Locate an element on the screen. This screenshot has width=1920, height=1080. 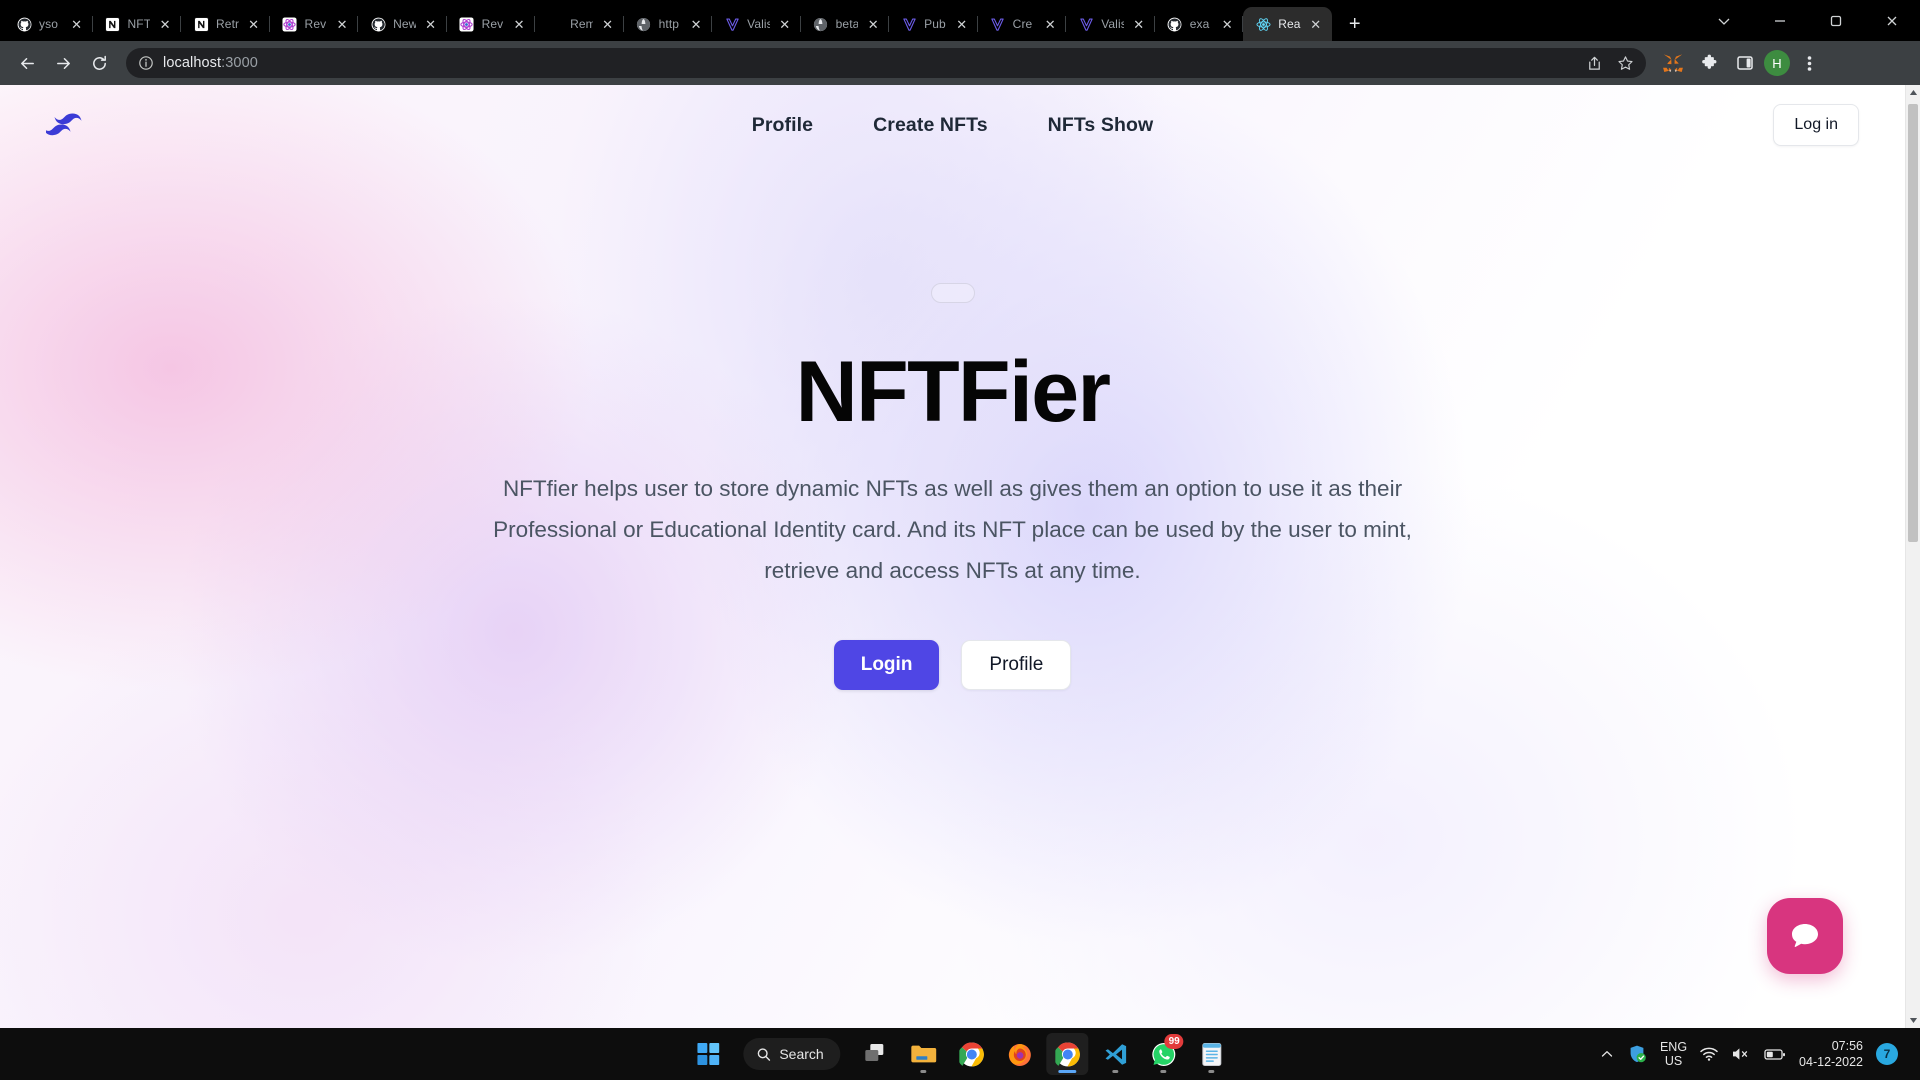
profile-button: Profile is located at coordinates (1016, 664).